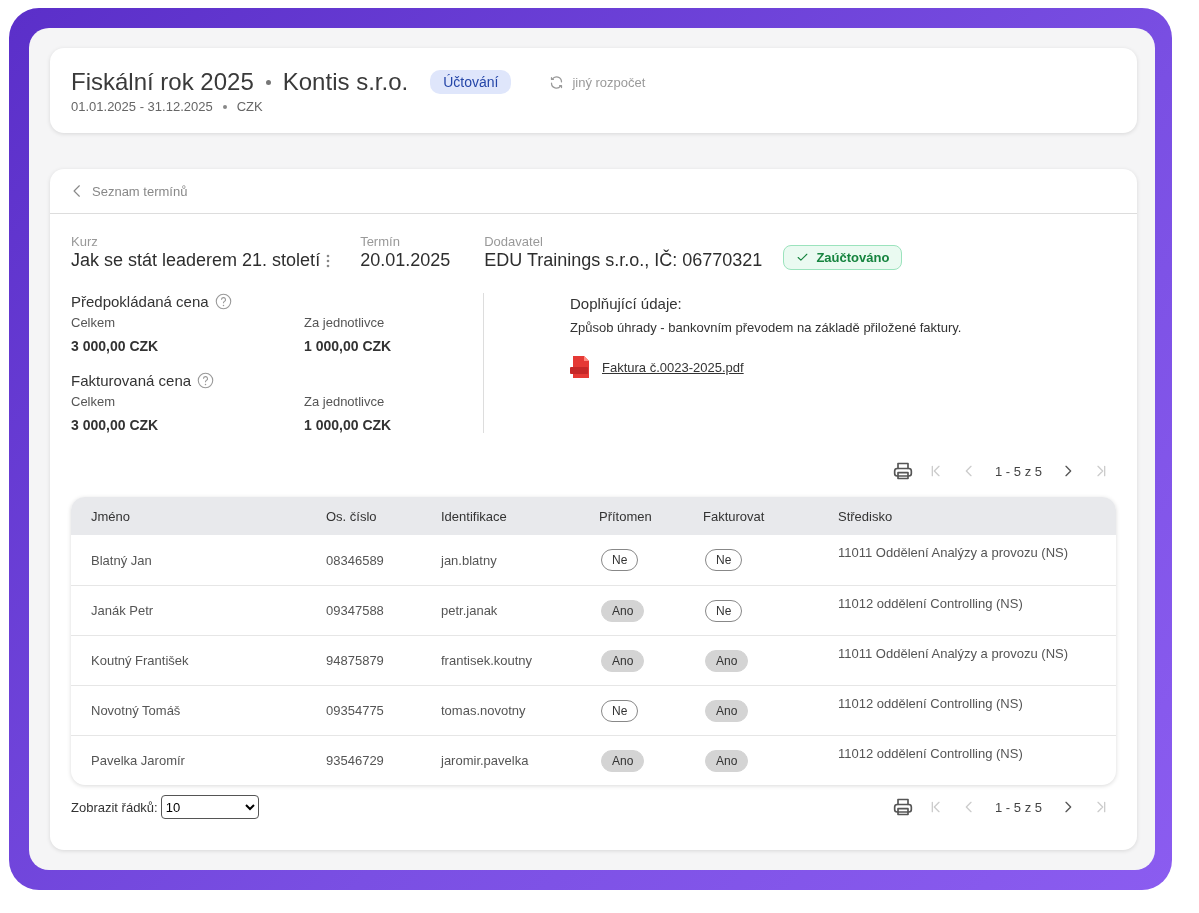  I want to click on column-header: Os. číslo, so click(352, 516).